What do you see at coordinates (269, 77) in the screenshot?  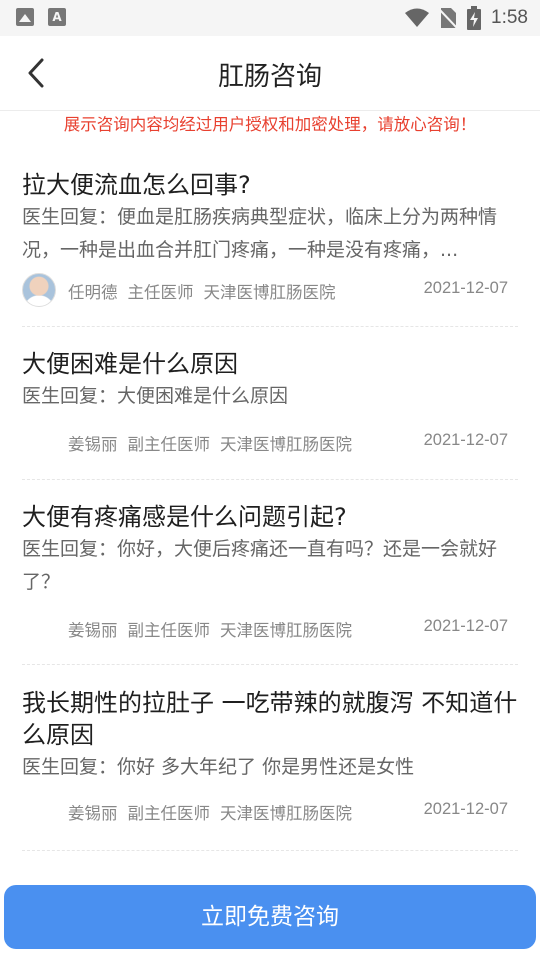 I see `page-title: 肛肠咨询` at bounding box center [269, 77].